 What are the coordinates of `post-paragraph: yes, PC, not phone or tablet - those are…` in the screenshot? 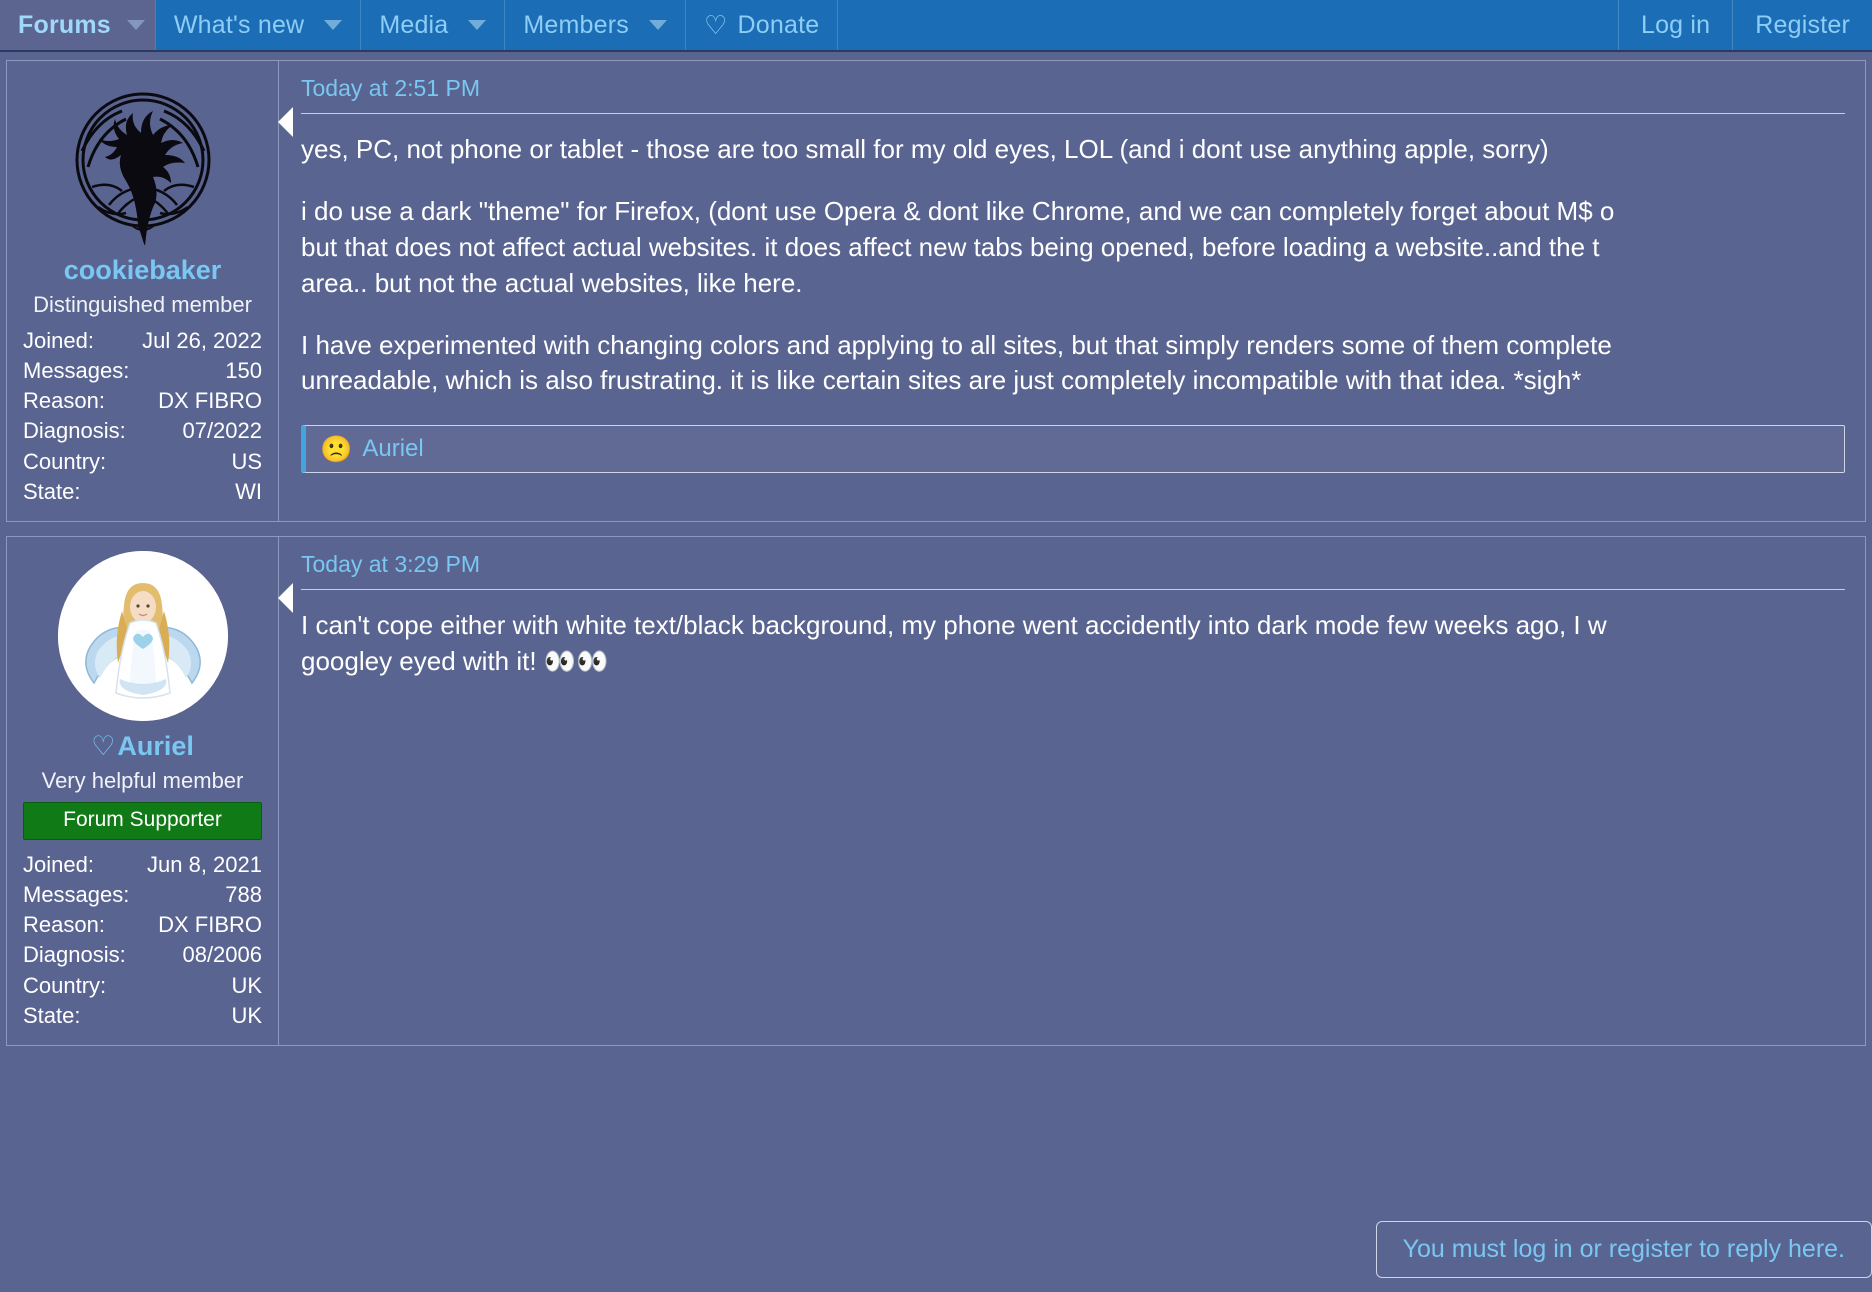 It's located at (925, 149).